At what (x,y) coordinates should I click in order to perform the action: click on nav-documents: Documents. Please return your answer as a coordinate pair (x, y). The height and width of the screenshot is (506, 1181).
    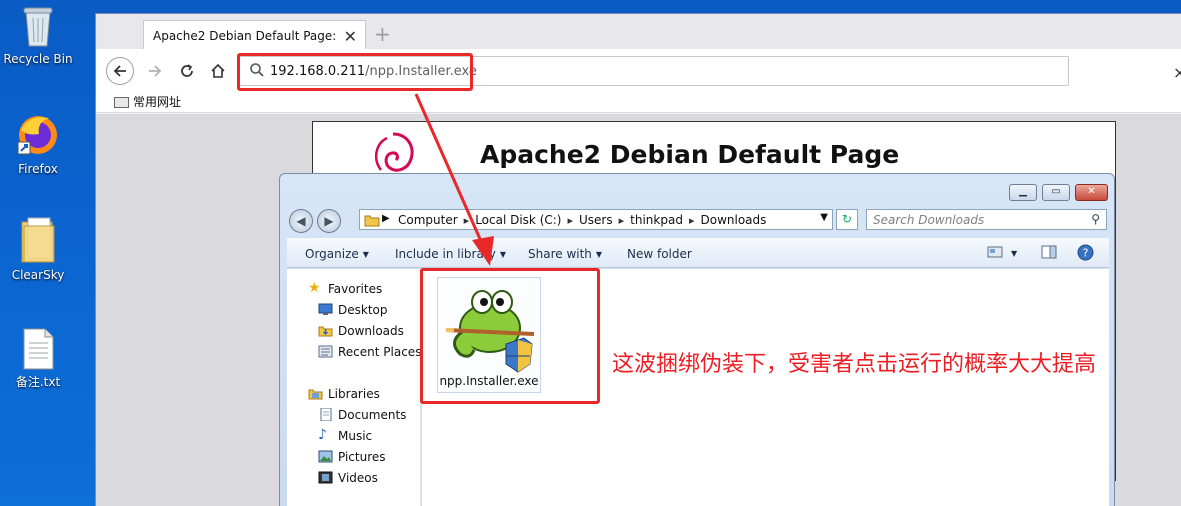
    Looking at the image, I should click on (363, 415).